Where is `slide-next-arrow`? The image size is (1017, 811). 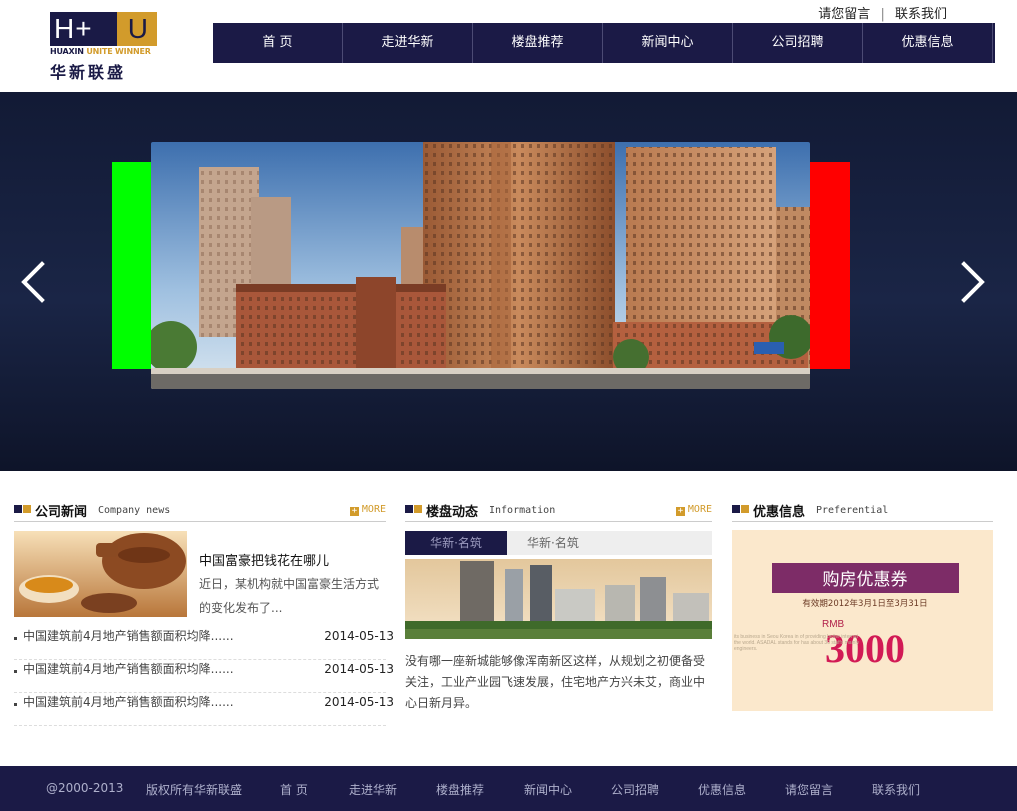 slide-next-arrow is located at coordinates (973, 282).